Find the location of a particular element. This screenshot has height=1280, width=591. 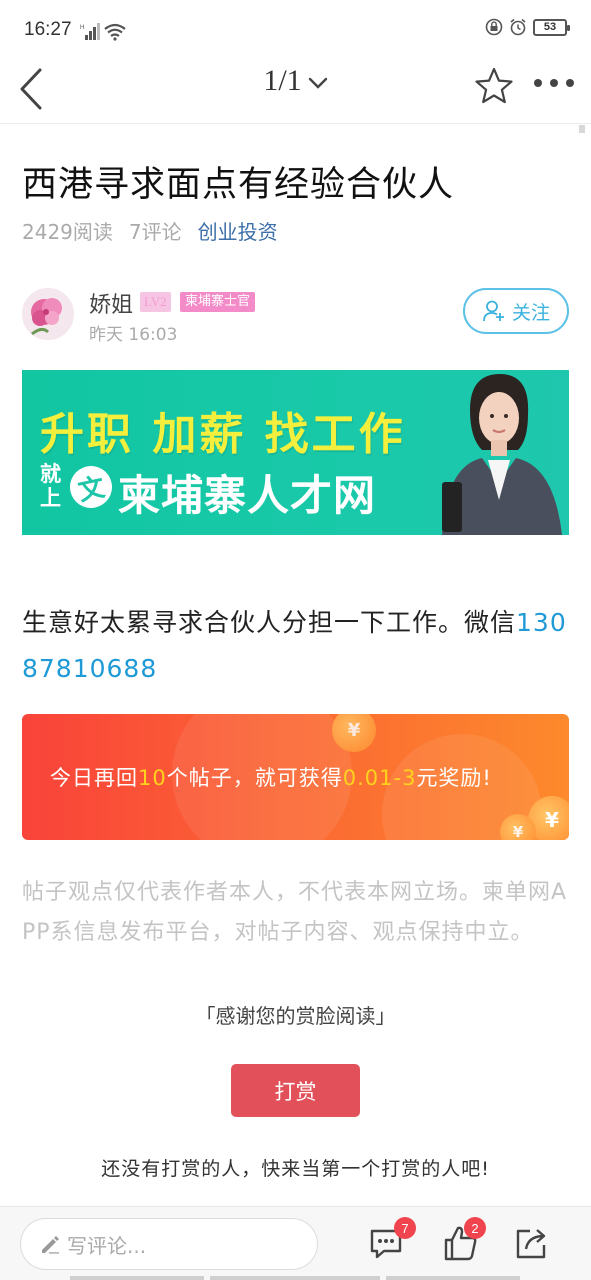

comment-count-badge: 7 is located at coordinates (405, 1228).